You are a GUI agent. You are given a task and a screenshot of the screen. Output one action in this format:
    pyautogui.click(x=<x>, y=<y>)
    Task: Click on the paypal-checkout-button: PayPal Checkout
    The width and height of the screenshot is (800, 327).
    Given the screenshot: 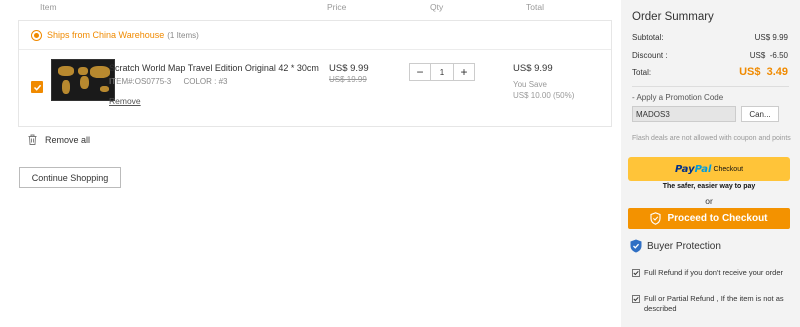 What is the action you would take?
    pyautogui.click(x=709, y=169)
    